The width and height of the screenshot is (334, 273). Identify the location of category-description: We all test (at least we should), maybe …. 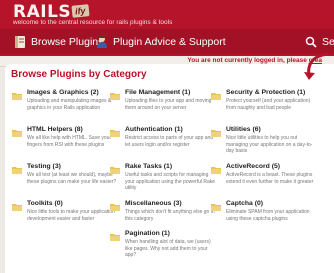
(72, 178).